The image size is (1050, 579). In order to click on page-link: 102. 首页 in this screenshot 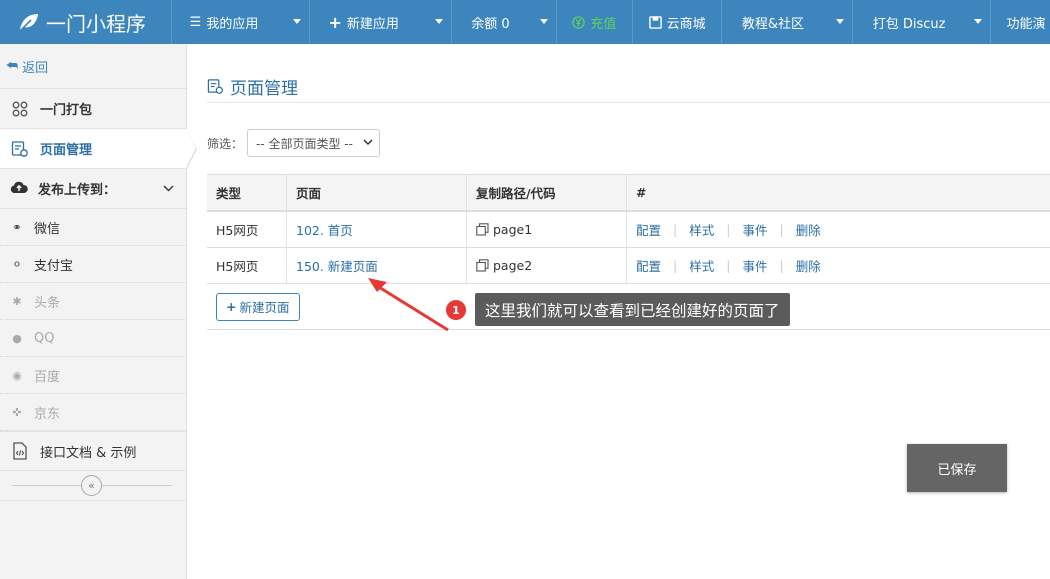, I will do `click(324, 229)`.